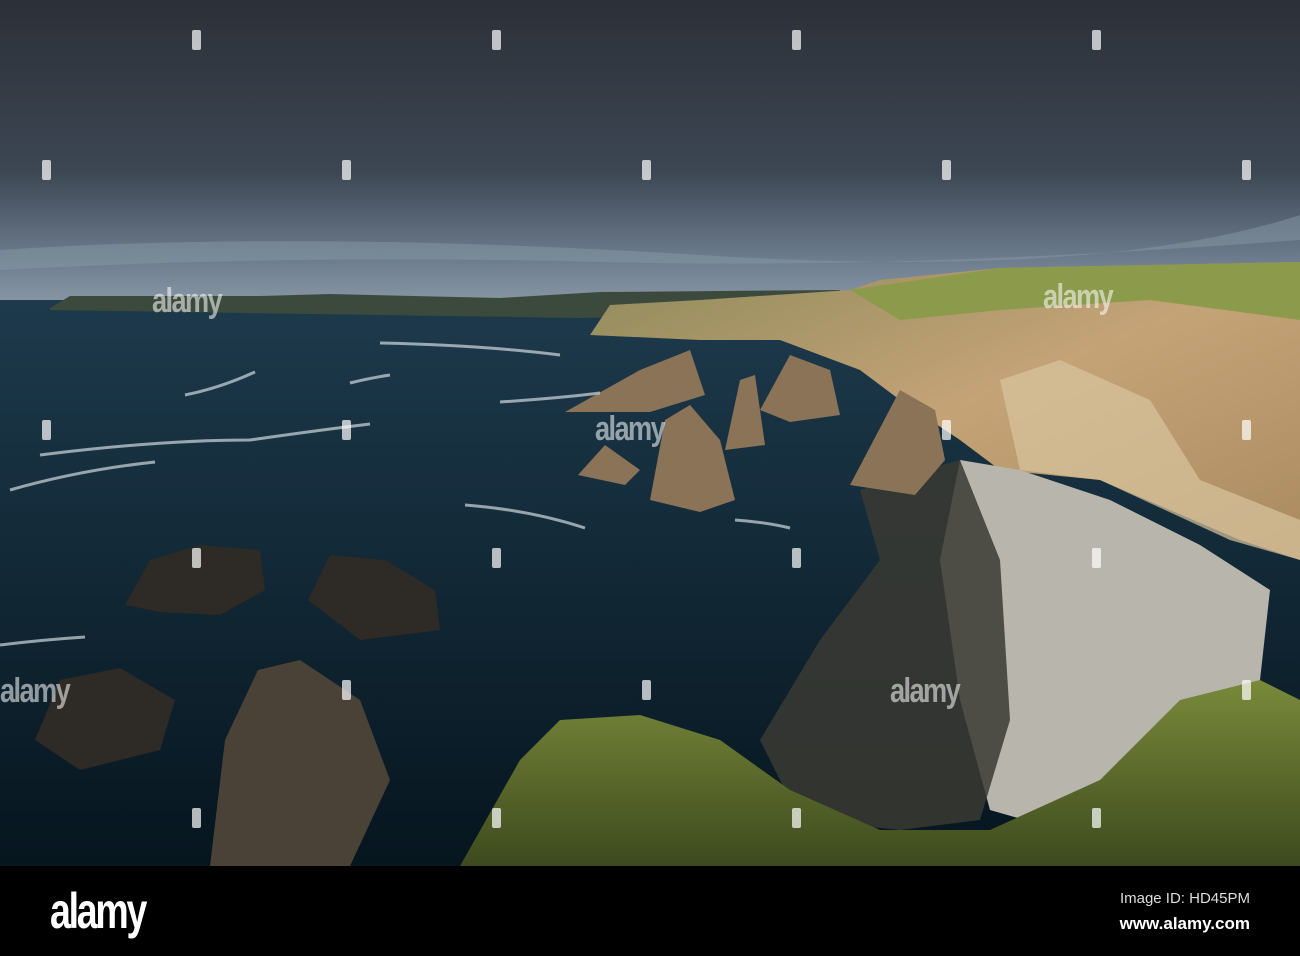  What do you see at coordinates (650, 911) in the screenshot?
I see `footer-bar: alamy Image ID: HD45PM www.alamy.com` at bounding box center [650, 911].